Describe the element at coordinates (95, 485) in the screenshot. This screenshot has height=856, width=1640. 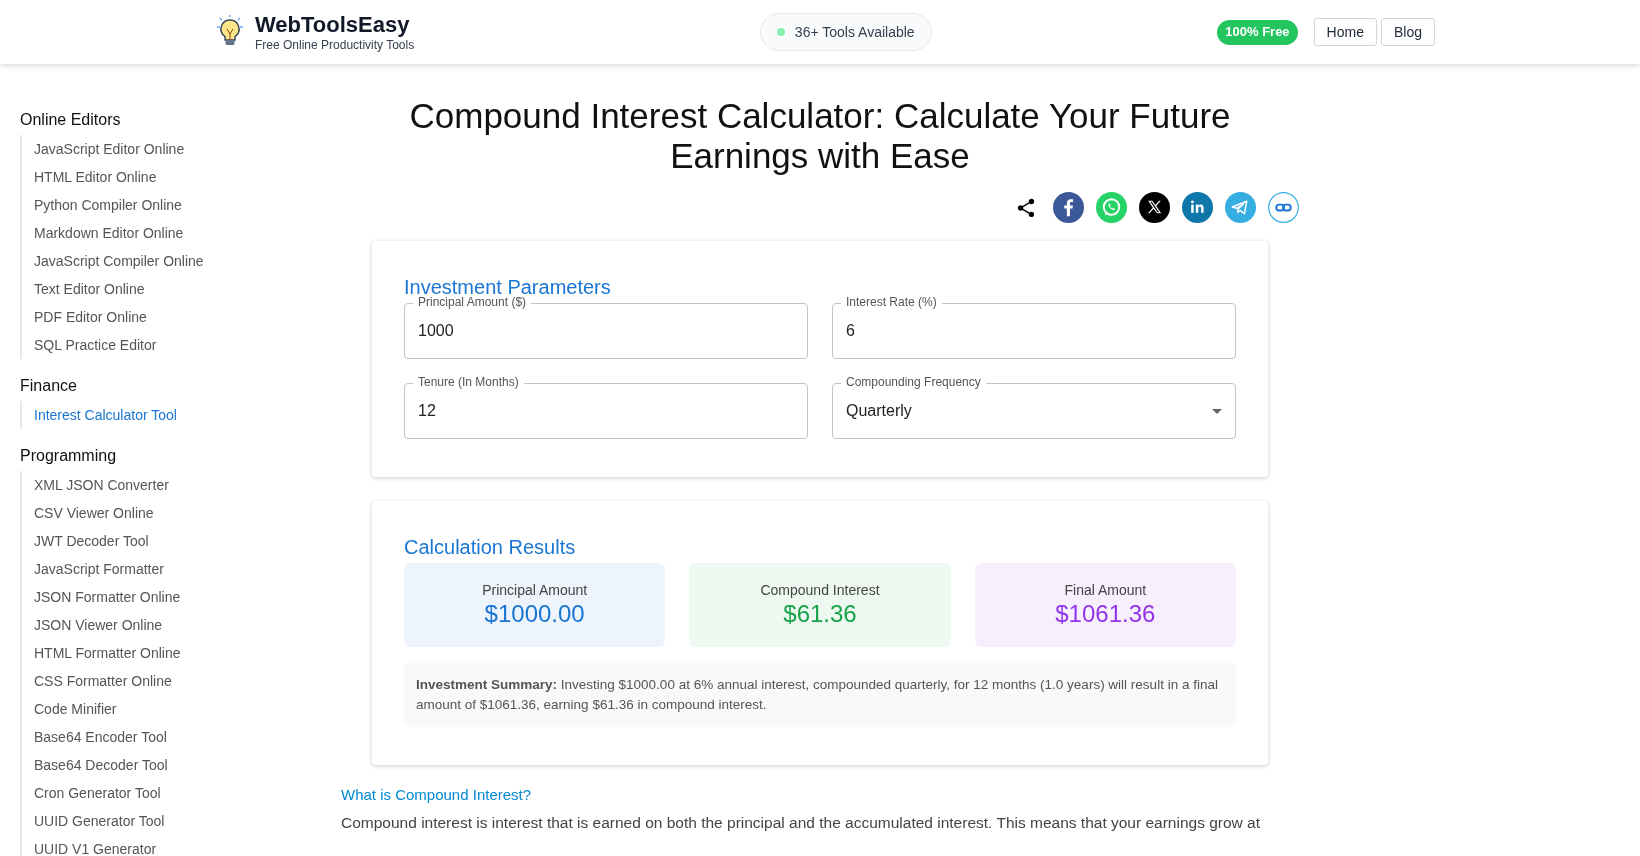
I see `sidebar-item: XML JSON Converter` at that location.